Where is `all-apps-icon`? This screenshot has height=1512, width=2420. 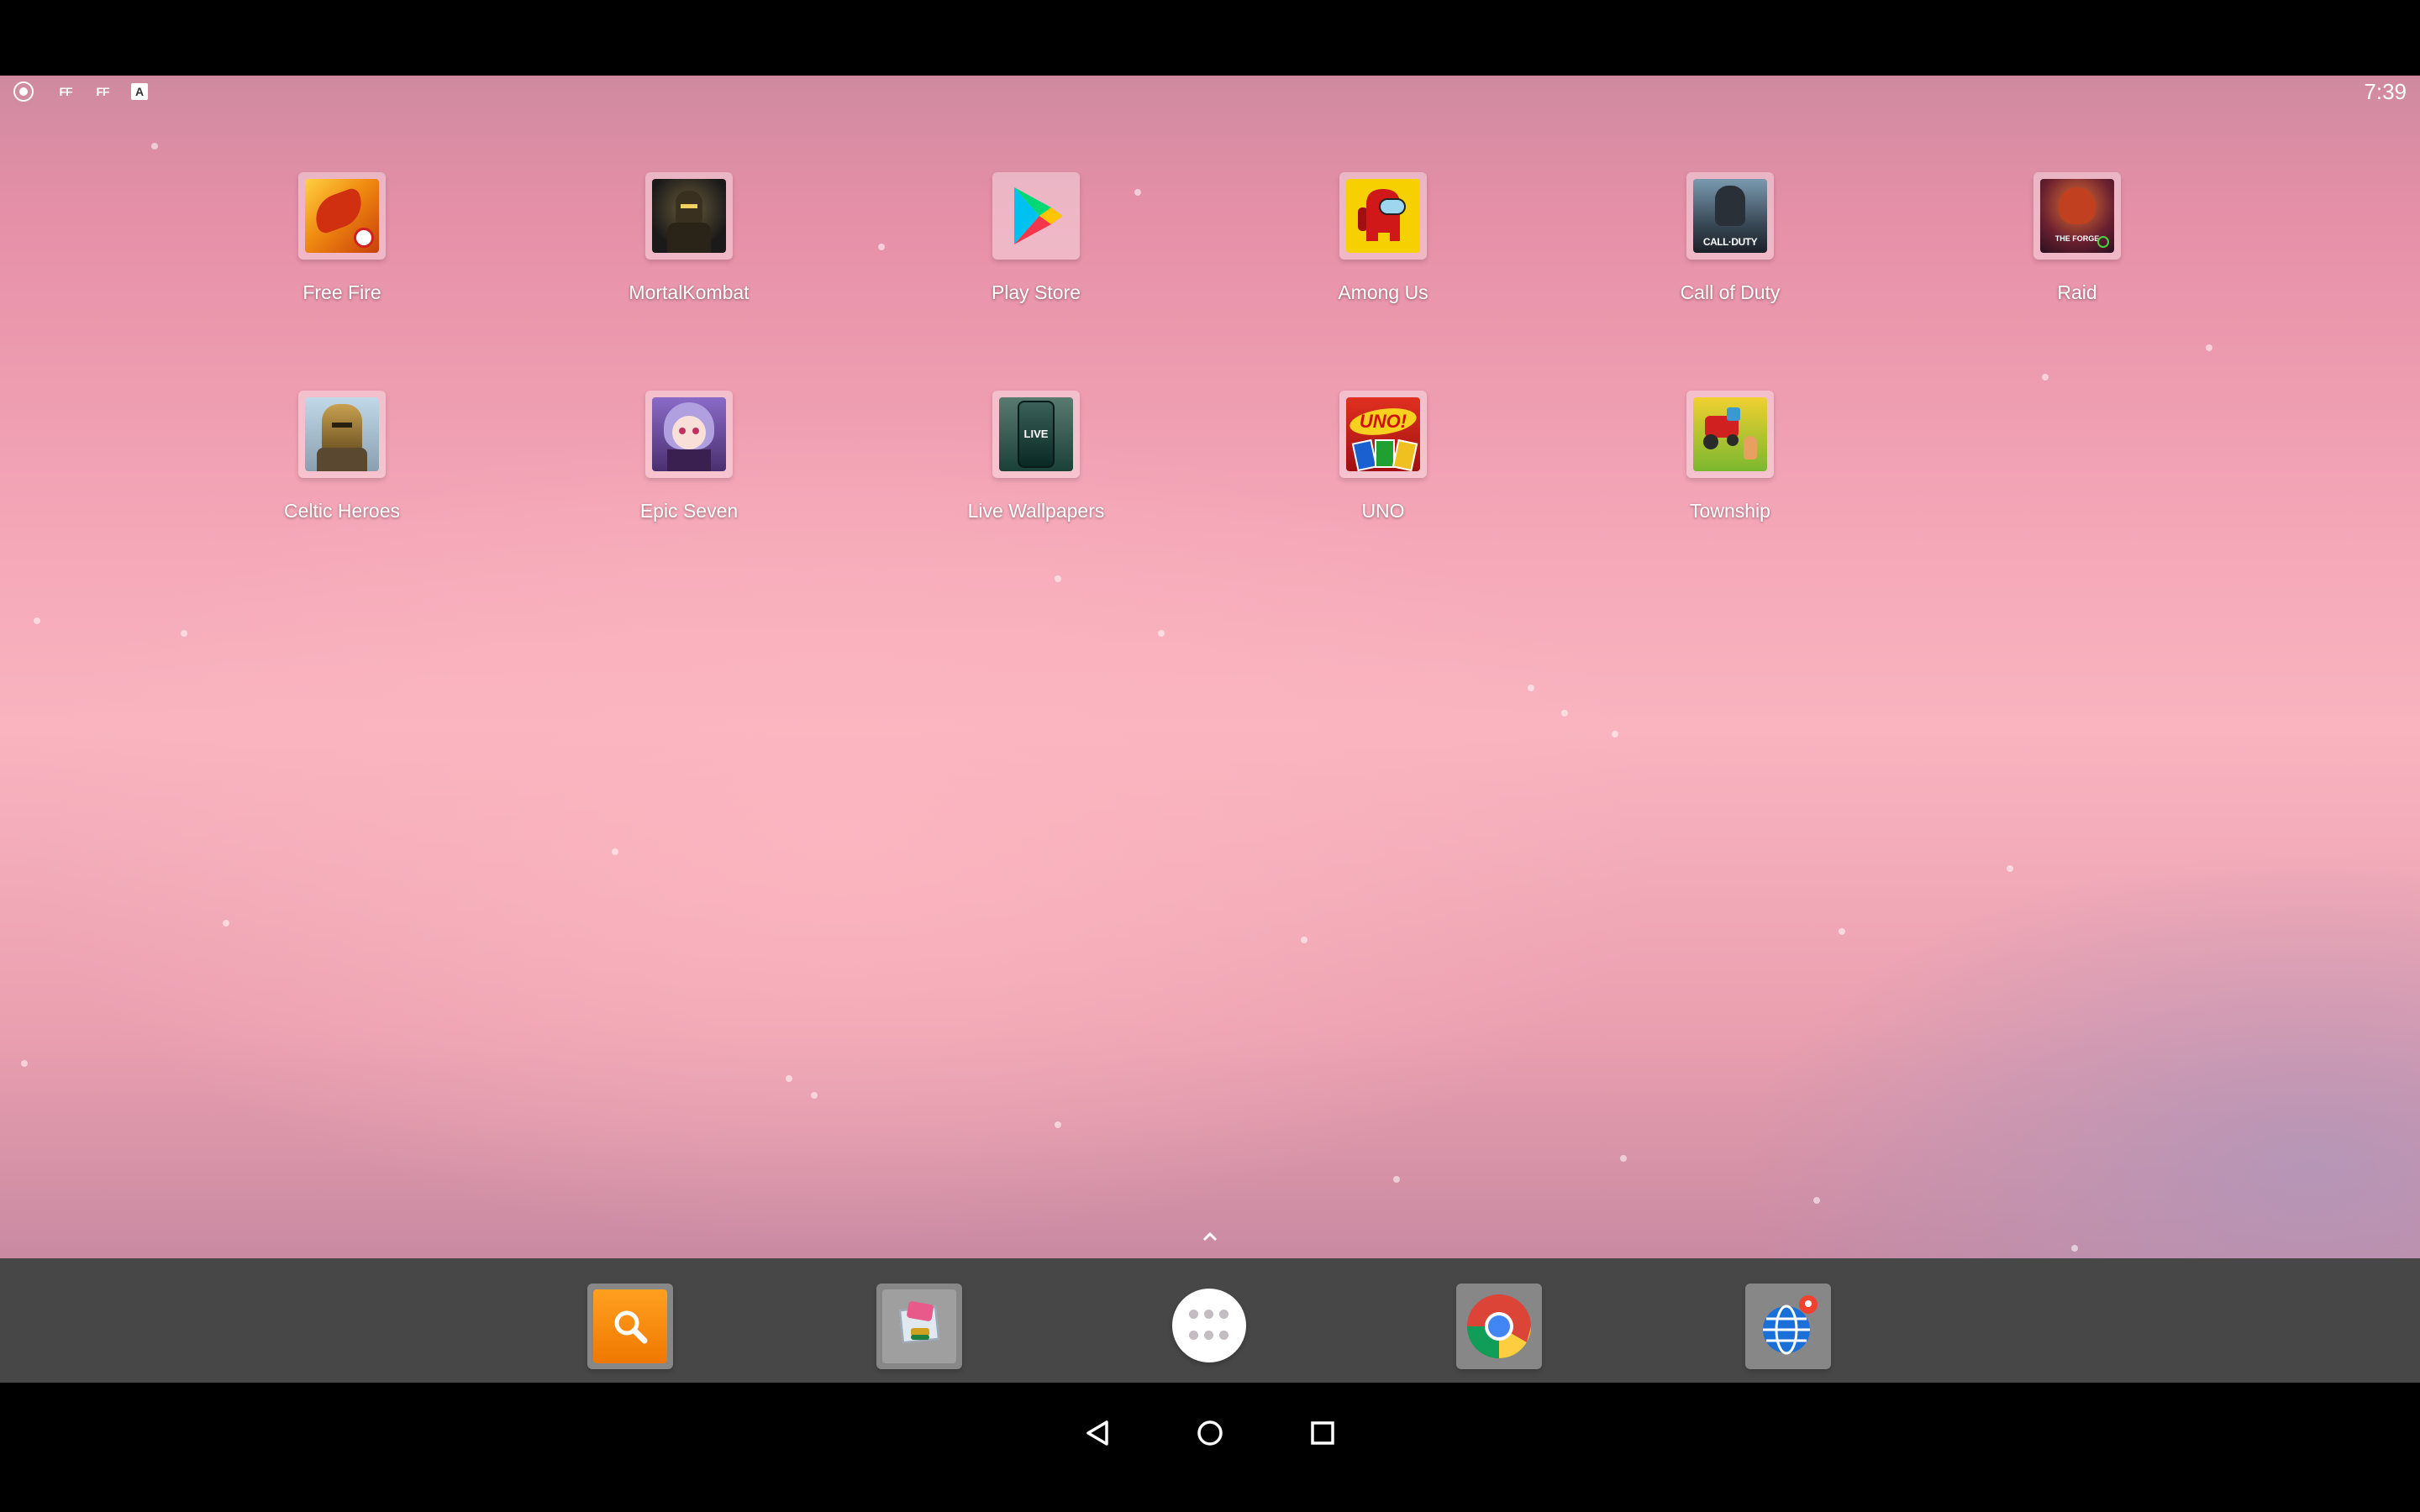
all-apps-icon is located at coordinates (1209, 1325).